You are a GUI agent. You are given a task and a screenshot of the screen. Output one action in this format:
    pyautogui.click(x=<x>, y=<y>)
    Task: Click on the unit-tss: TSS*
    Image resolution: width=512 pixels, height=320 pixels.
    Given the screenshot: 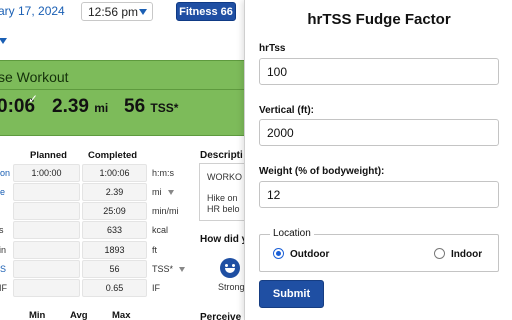 What is the action you would take?
    pyautogui.click(x=169, y=269)
    